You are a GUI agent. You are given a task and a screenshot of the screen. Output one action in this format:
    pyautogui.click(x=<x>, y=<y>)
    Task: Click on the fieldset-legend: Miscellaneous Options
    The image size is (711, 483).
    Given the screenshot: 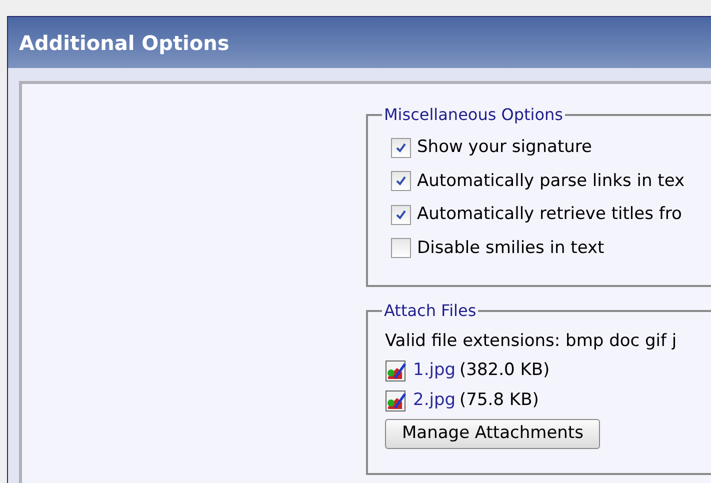 What is the action you would take?
    pyautogui.click(x=473, y=115)
    